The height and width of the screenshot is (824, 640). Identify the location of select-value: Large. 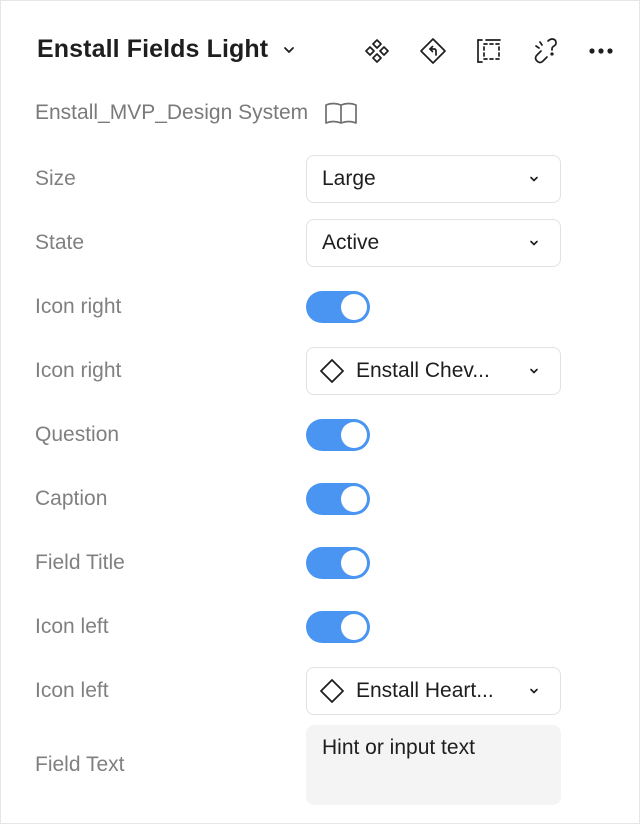
(349, 178).